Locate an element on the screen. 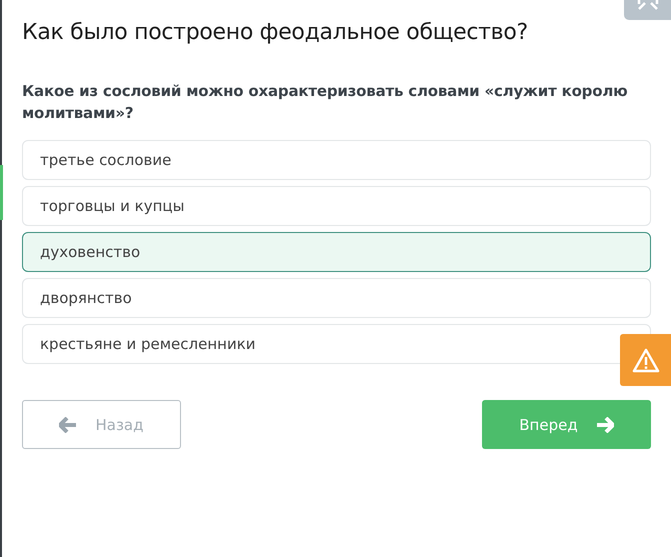  warning-icon is located at coordinates (646, 360).